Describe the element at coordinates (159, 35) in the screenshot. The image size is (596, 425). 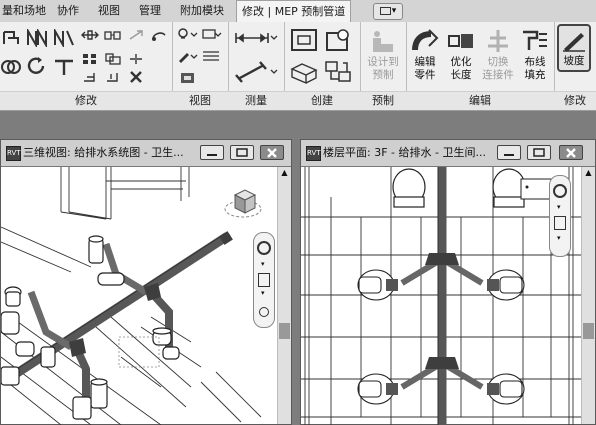
I see `match-type-icon` at that location.